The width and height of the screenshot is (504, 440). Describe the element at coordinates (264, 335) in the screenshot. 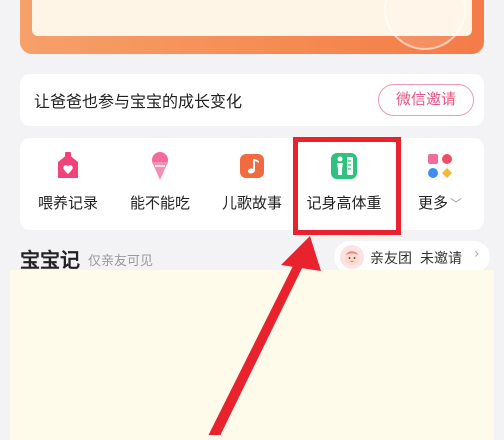

I see `annotation-arrow-icon` at that location.